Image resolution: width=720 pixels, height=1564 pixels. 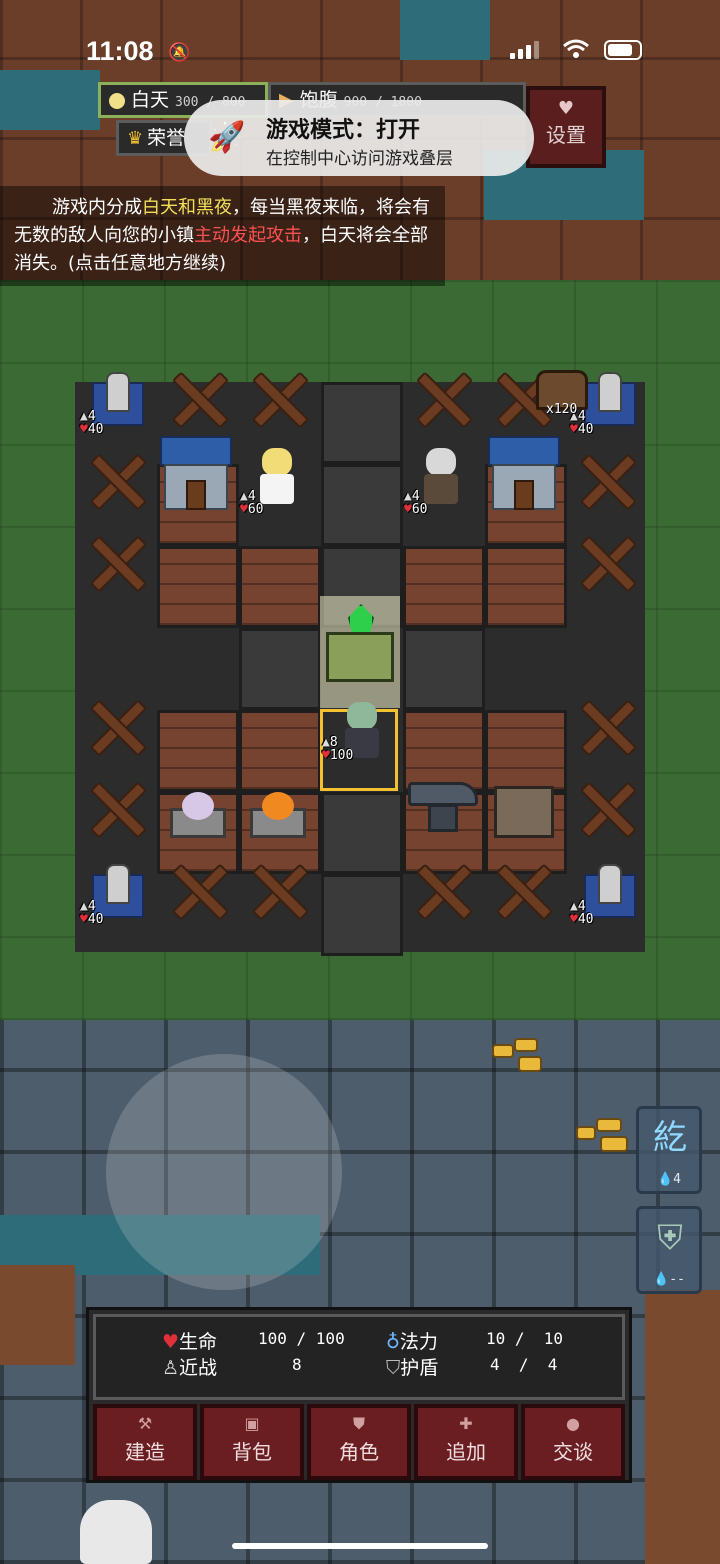 I want to click on skill-slot-2: ⛨ 💧--, so click(x=669, y=1250).